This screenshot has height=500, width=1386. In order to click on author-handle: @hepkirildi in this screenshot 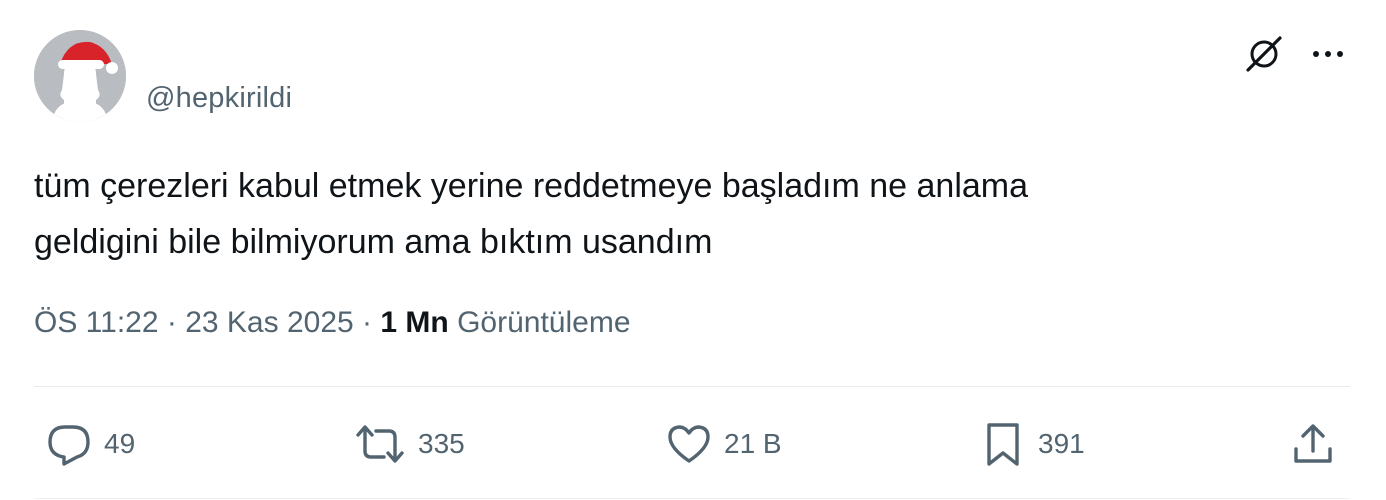, I will do `click(219, 98)`.